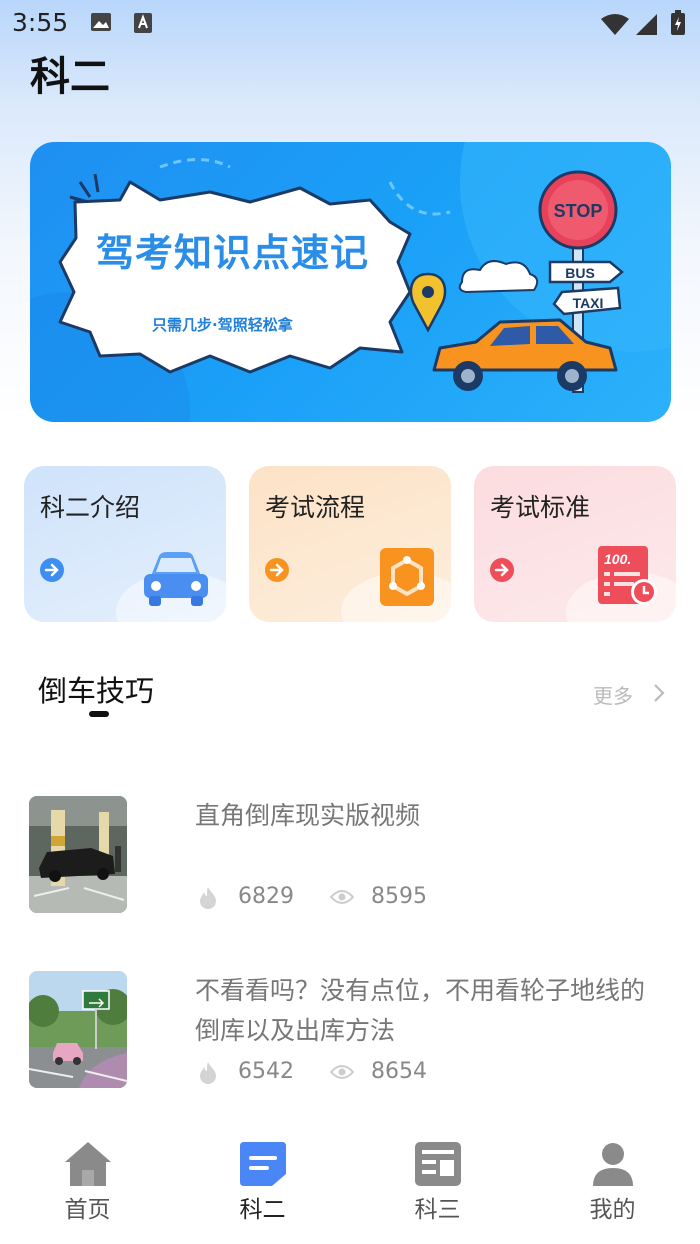  I want to click on more-link: 更多, so click(613, 694).